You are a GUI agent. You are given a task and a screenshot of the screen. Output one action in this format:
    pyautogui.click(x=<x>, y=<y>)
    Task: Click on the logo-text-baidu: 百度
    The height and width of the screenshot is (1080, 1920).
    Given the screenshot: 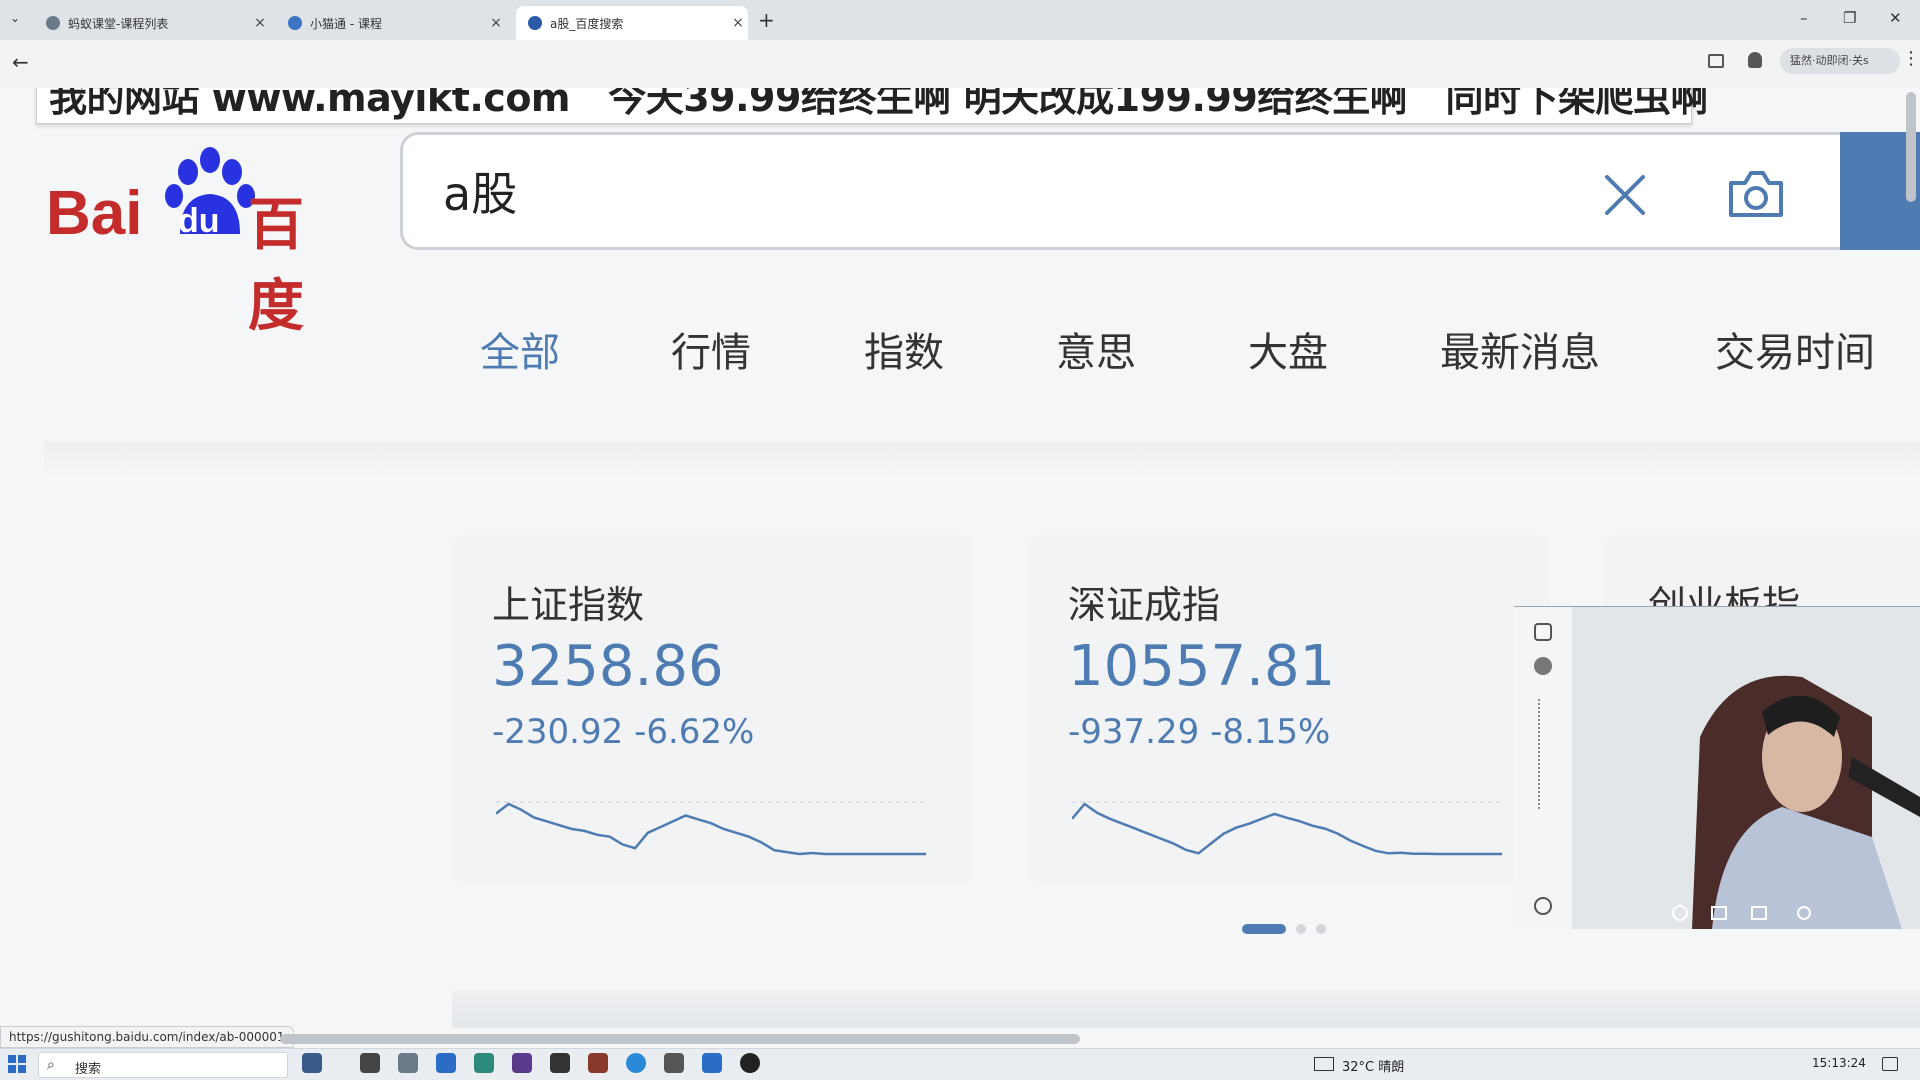 What is the action you would take?
    pyautogui.click(x=276, y=266)
    